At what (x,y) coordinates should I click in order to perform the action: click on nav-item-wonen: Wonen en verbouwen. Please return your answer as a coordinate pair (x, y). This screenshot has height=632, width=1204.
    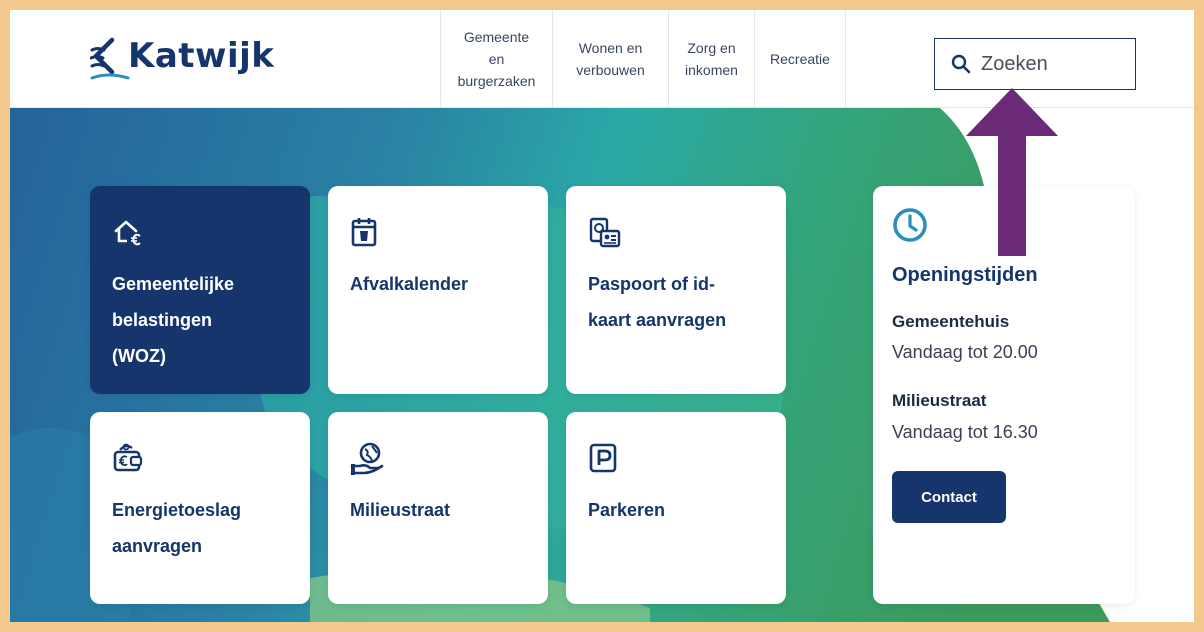
    Looking at the image, I should click on (610, 59).